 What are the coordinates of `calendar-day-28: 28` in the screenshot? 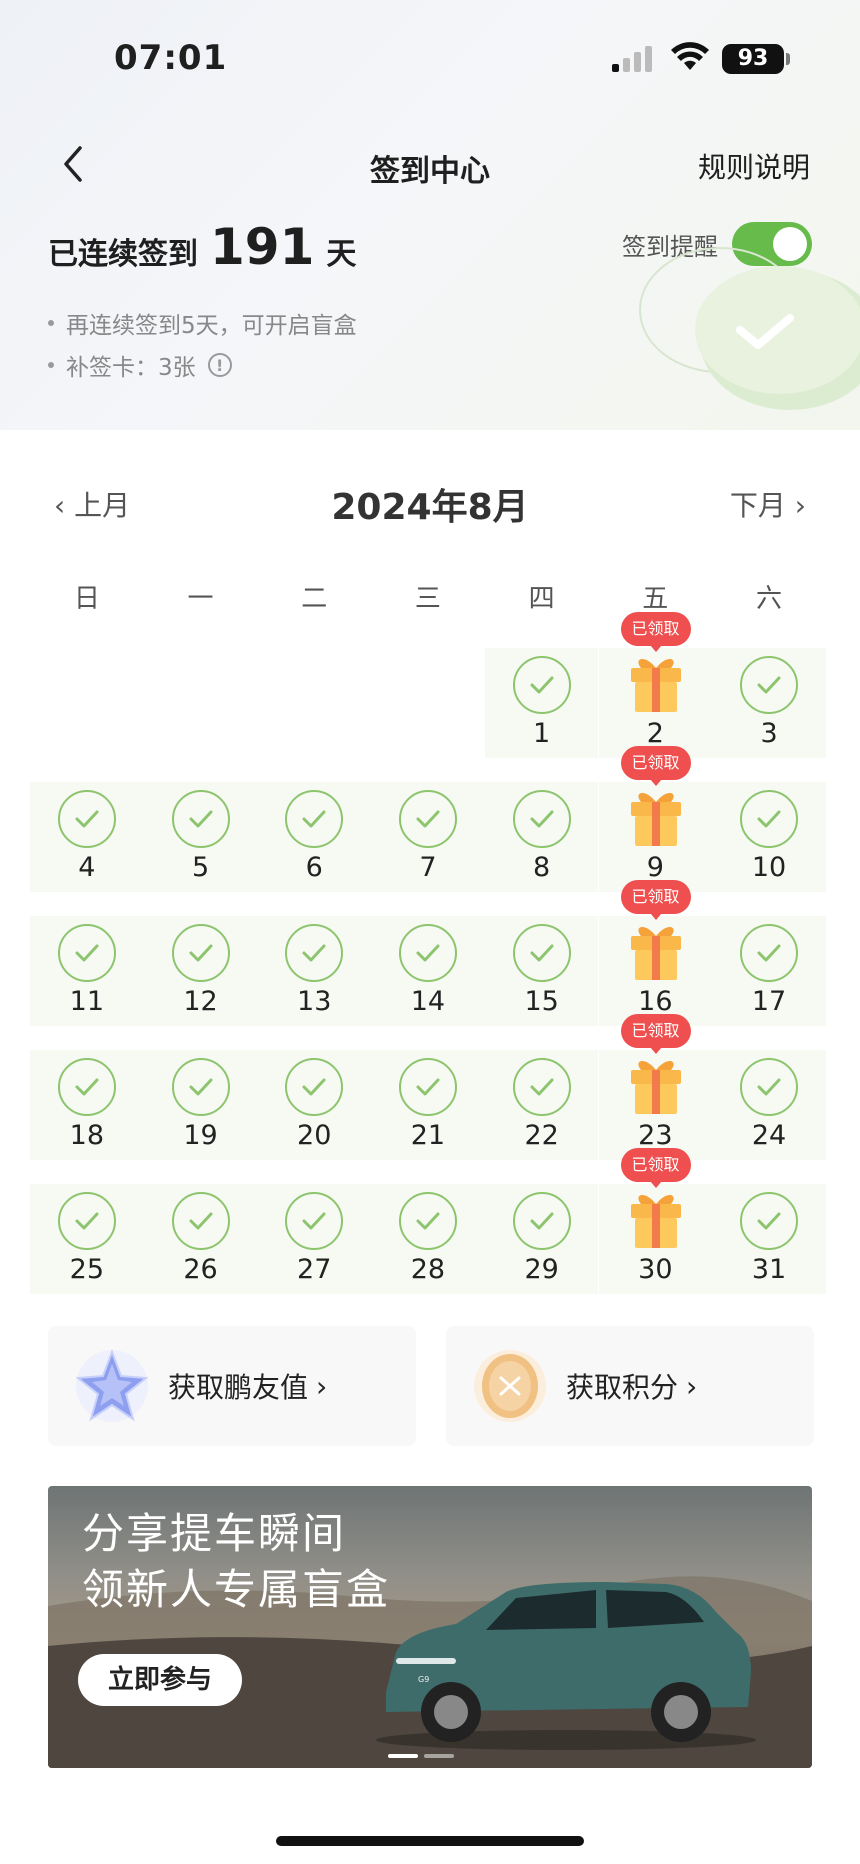 It's located at (428, 1239).